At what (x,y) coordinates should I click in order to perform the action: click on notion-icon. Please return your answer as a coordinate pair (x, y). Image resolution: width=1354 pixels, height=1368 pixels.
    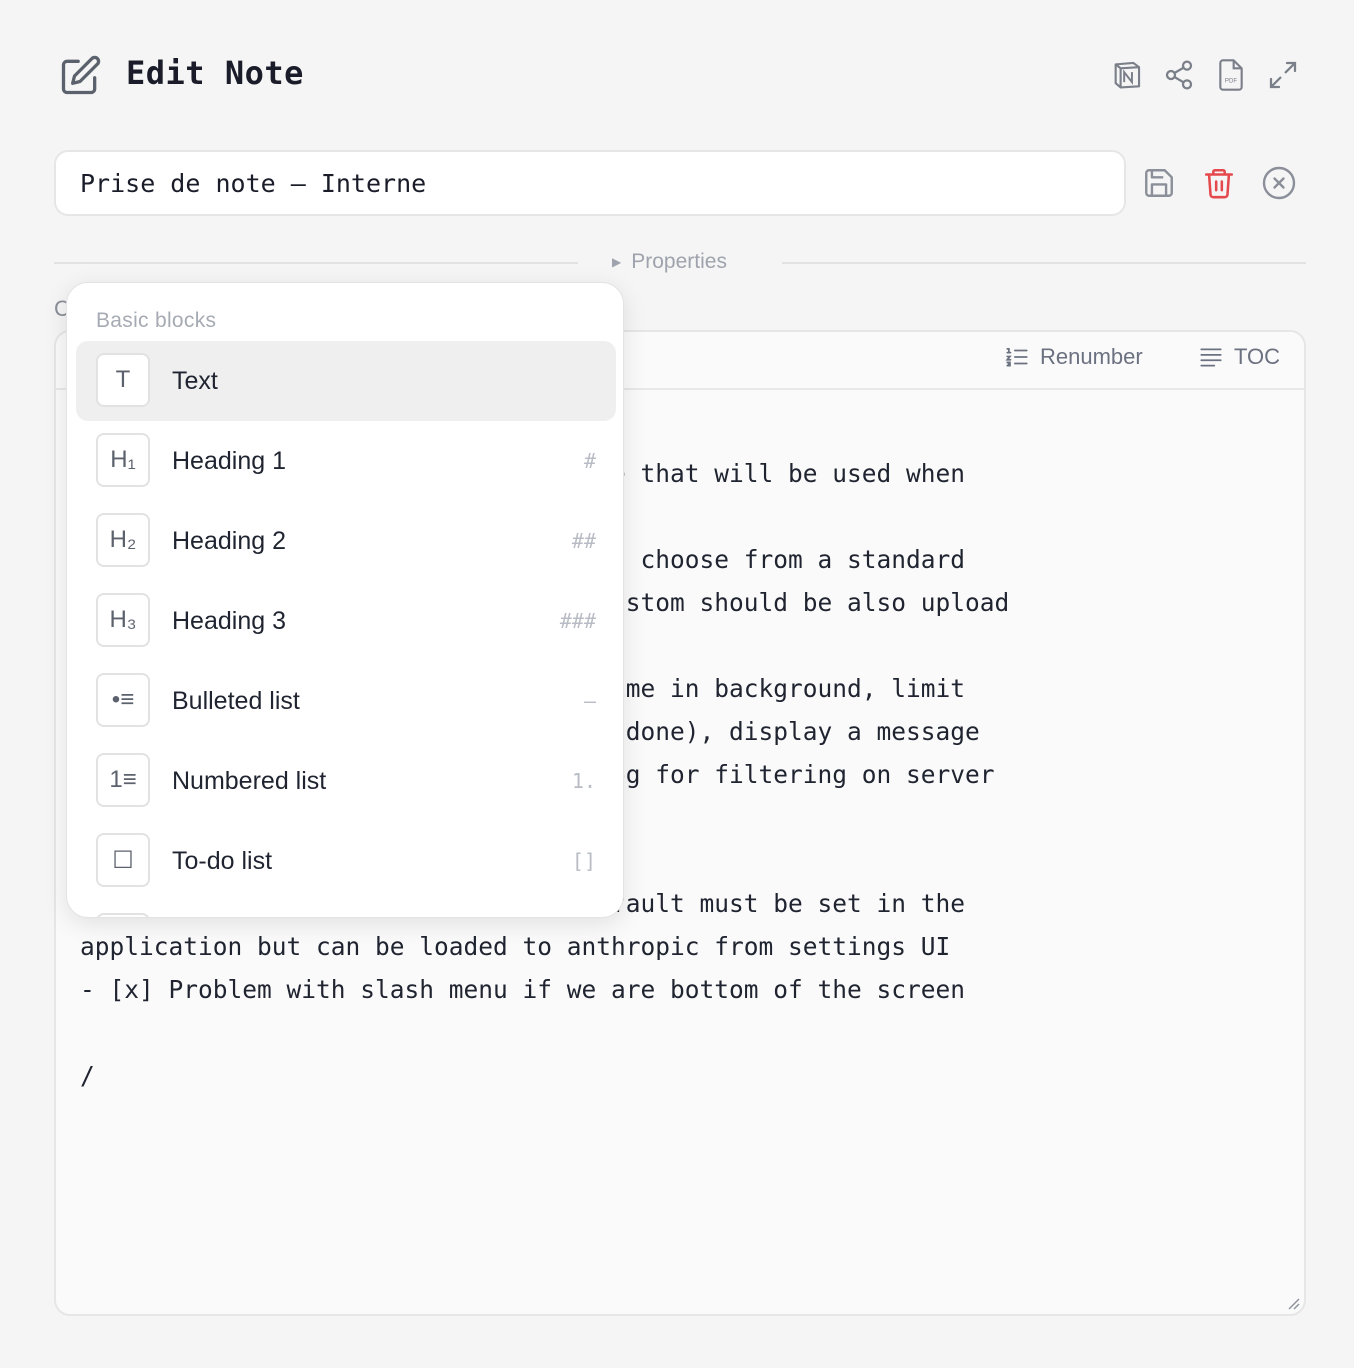
    Looking at the image, I should click on (1127, 75).